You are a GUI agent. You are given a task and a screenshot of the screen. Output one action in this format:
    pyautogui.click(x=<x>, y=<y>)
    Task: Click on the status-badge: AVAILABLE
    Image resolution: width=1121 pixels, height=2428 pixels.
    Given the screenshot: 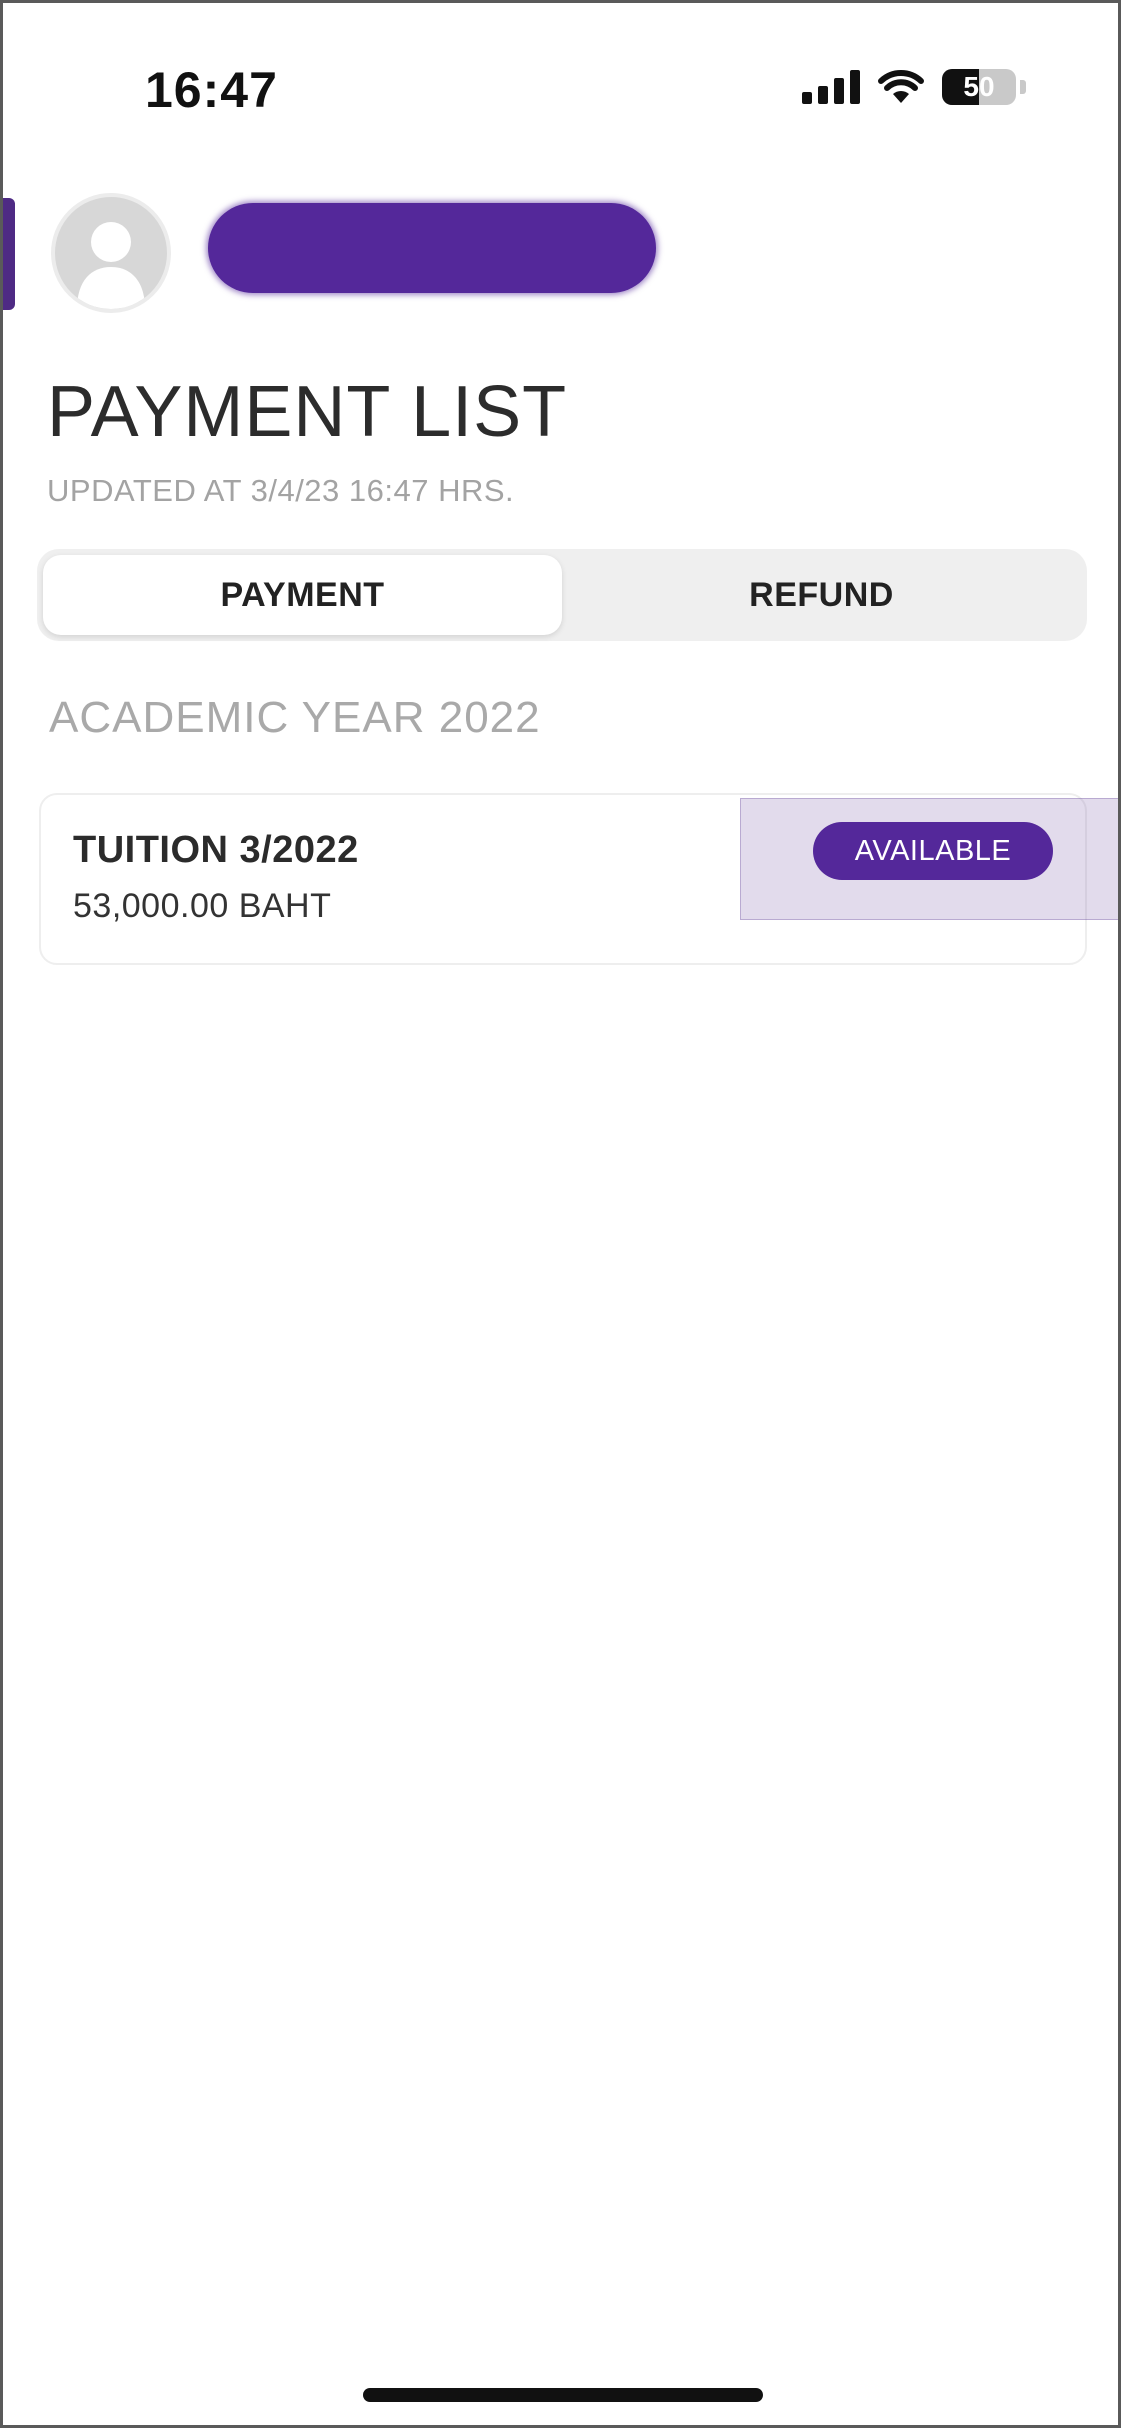 What is the action you would take?
    pyautogui.click(x=933, y=851)
    